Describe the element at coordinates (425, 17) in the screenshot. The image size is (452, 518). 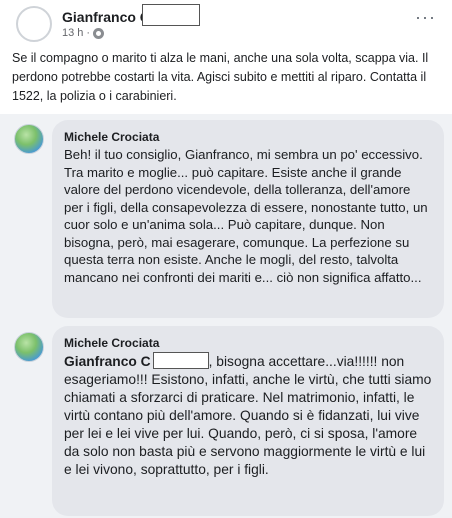
I see `more-options-icon: ···` at that location.